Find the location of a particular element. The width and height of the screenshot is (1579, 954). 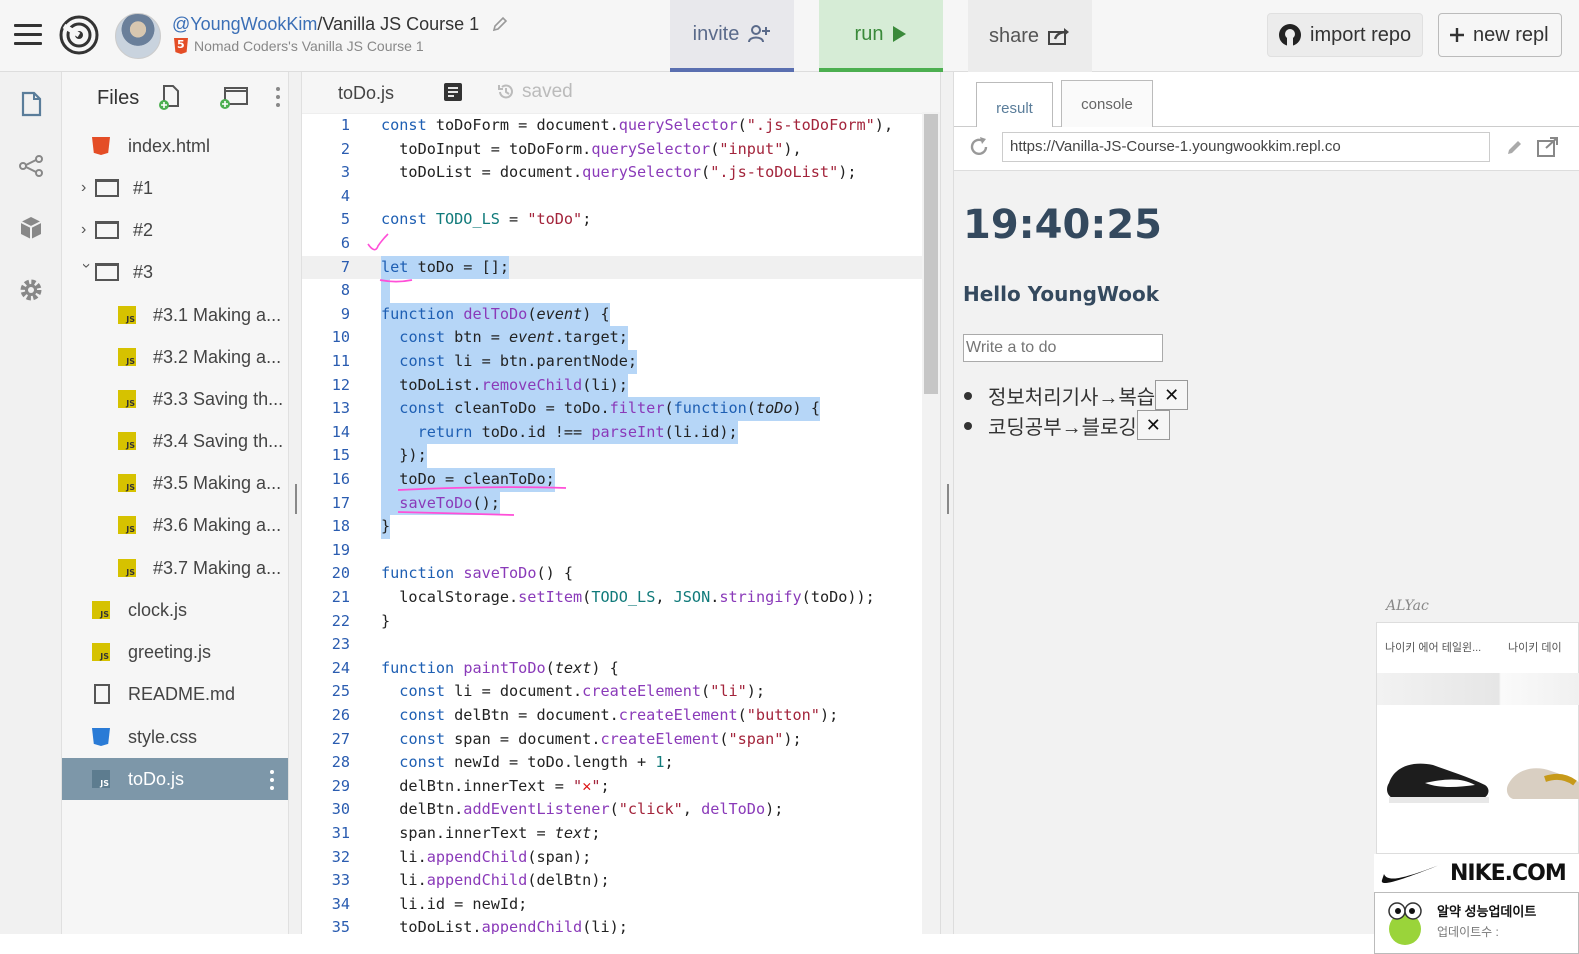

code-line: 28 const newId = toDo.length + 1; is located at coordinates (612, 763).